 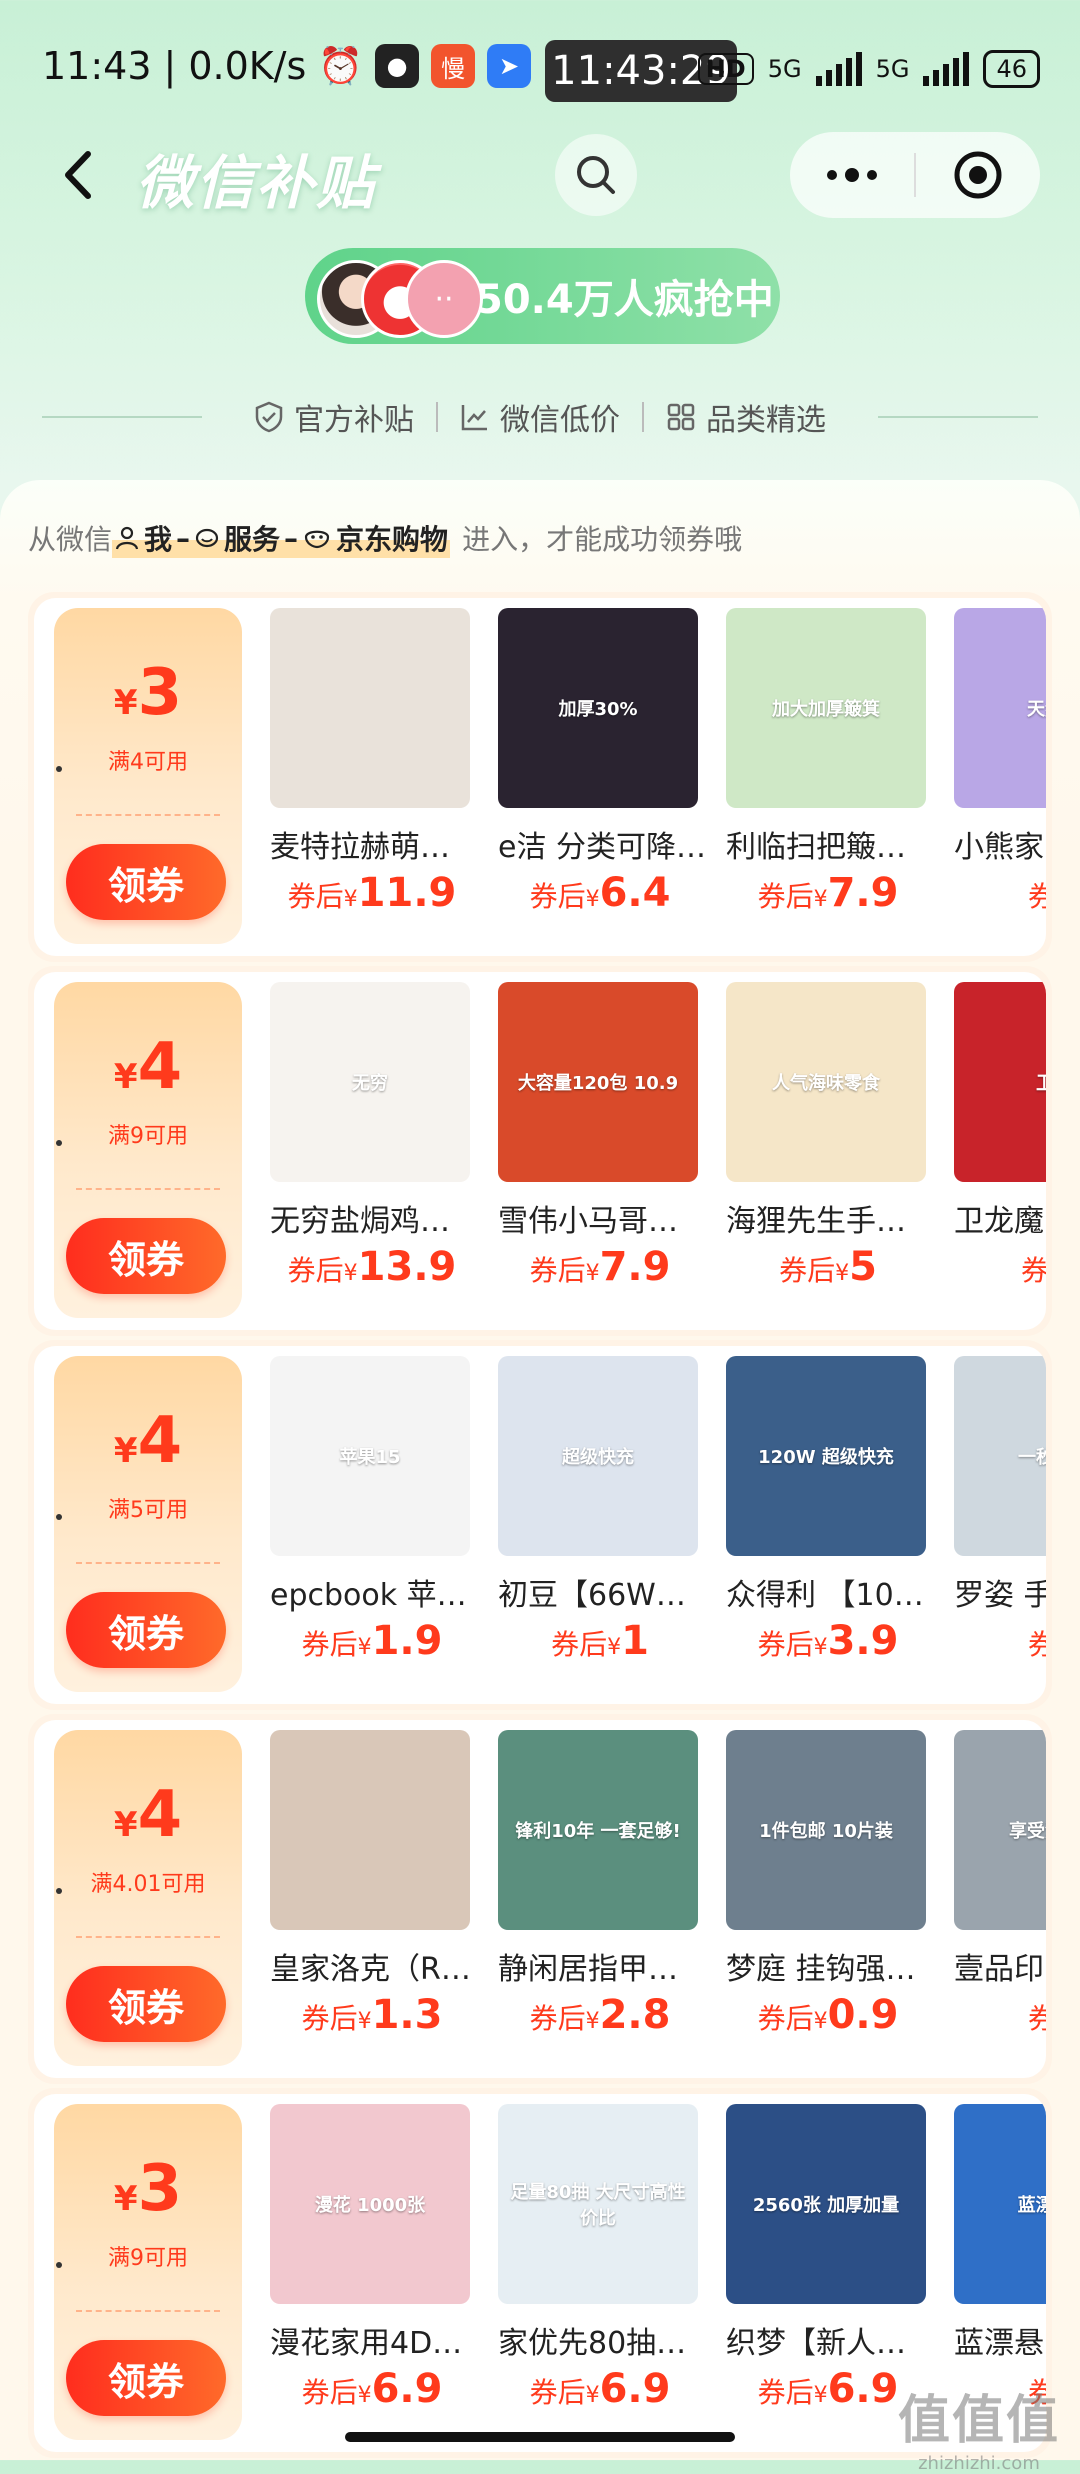 I want to click on notice-me: 我, so click(x=158, y=539).